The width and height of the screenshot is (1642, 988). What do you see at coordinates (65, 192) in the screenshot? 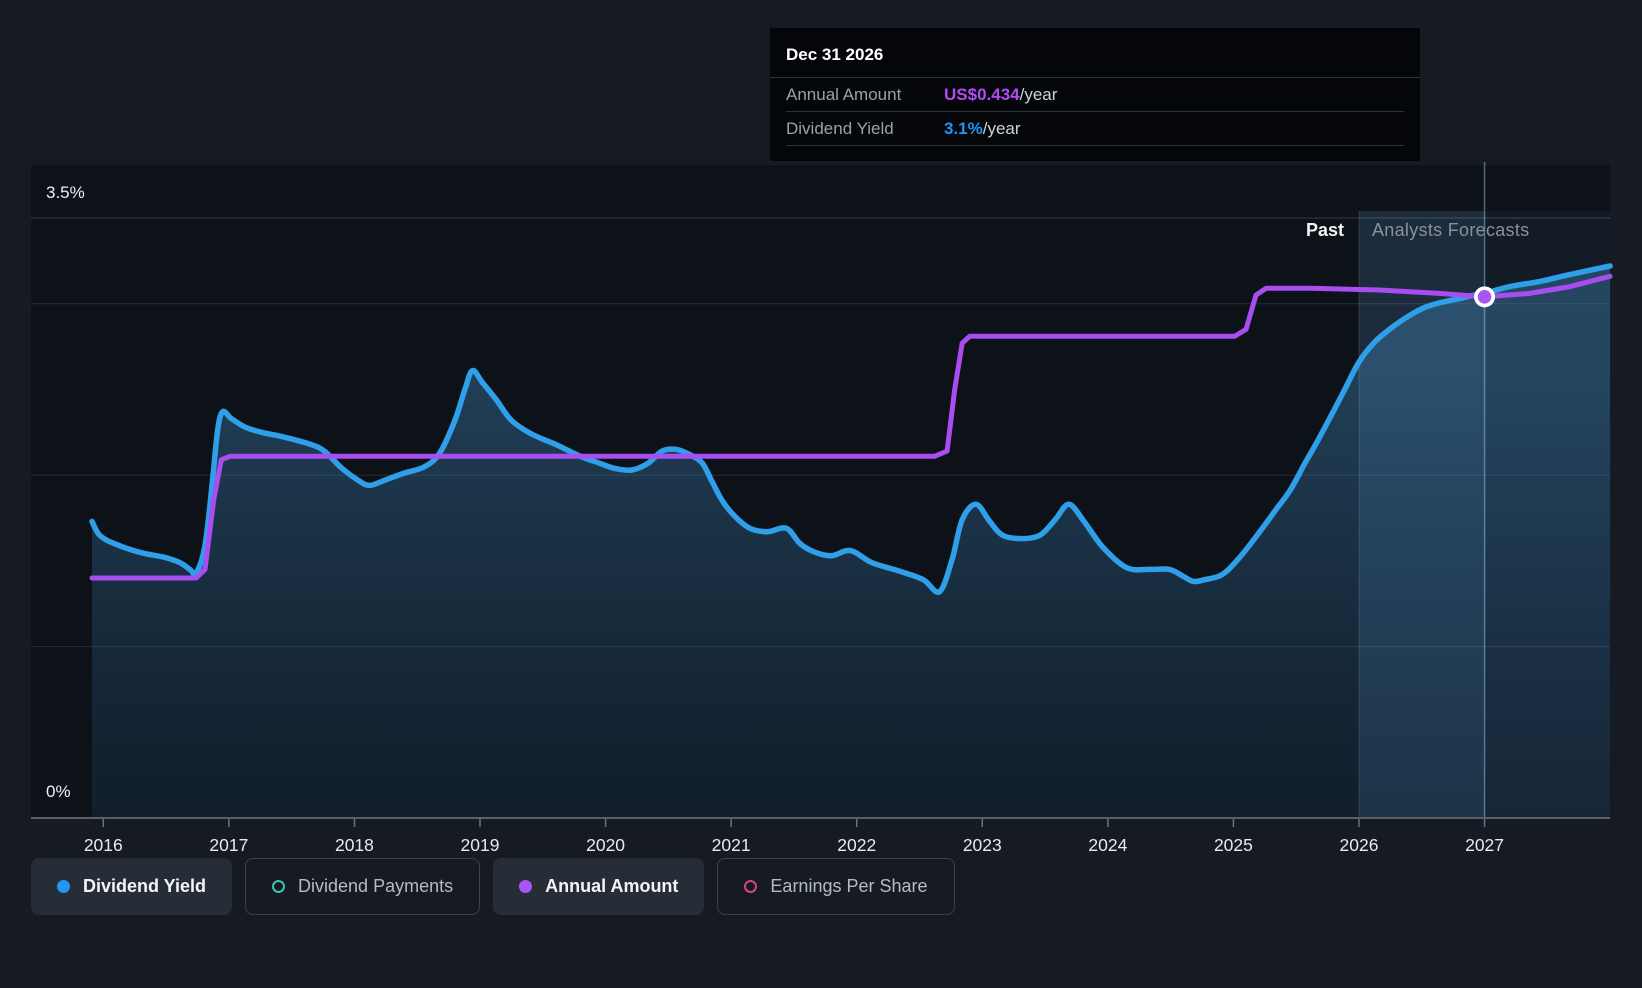
I see `y-axis-max-label: 3.5%` at bounding box center [65, 192].